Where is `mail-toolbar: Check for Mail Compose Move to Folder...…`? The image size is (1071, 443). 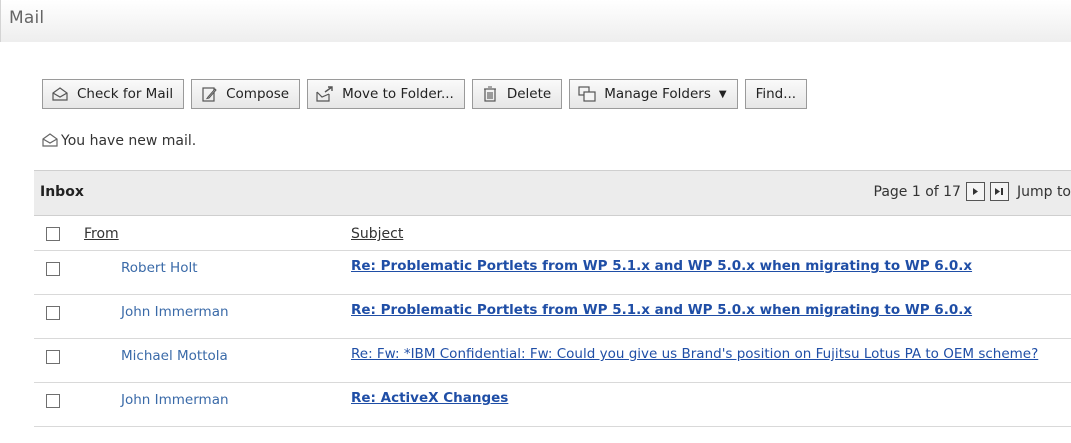
mail-toolbar: Check for Mail Compose Move to Folder...… is located at coordinates (425, 96).